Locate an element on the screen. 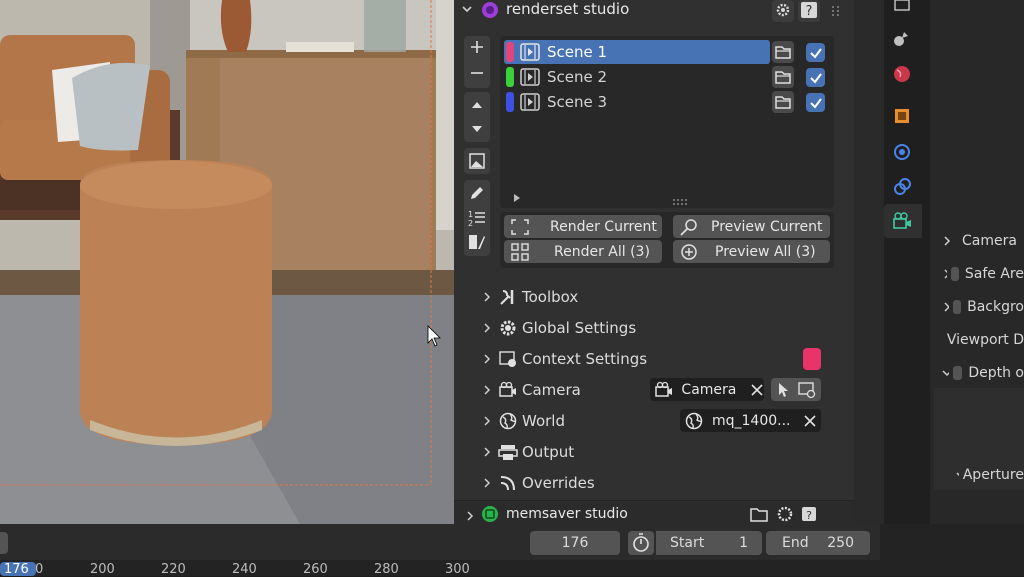 The image size is (1024, 577). prop-aperture: Aperture is located at coordinates (987, 475).